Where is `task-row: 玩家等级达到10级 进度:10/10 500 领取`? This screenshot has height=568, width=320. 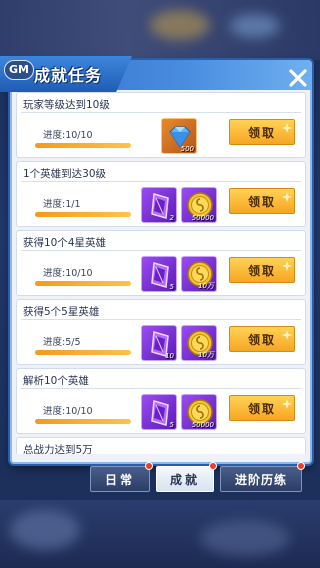 task-row: 玩家等级达到10级 进度:10/10 500 领取 is located at coordinates (161, 125).